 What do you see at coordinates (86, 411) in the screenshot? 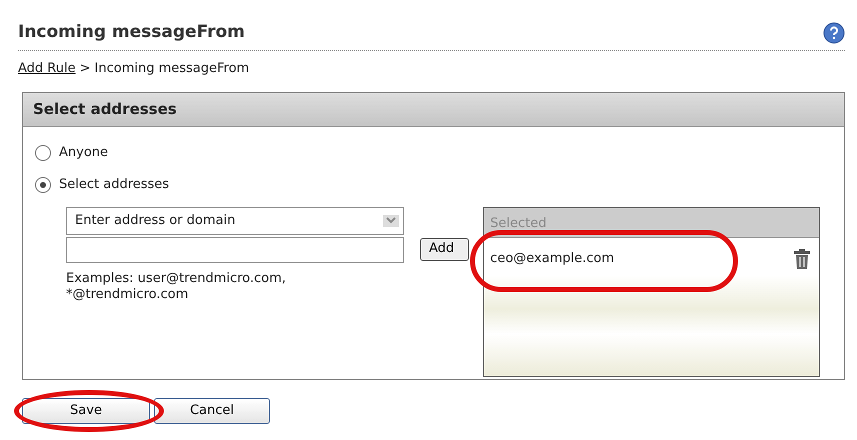
I see `save-button: Save` at bounding box center [86, 411].